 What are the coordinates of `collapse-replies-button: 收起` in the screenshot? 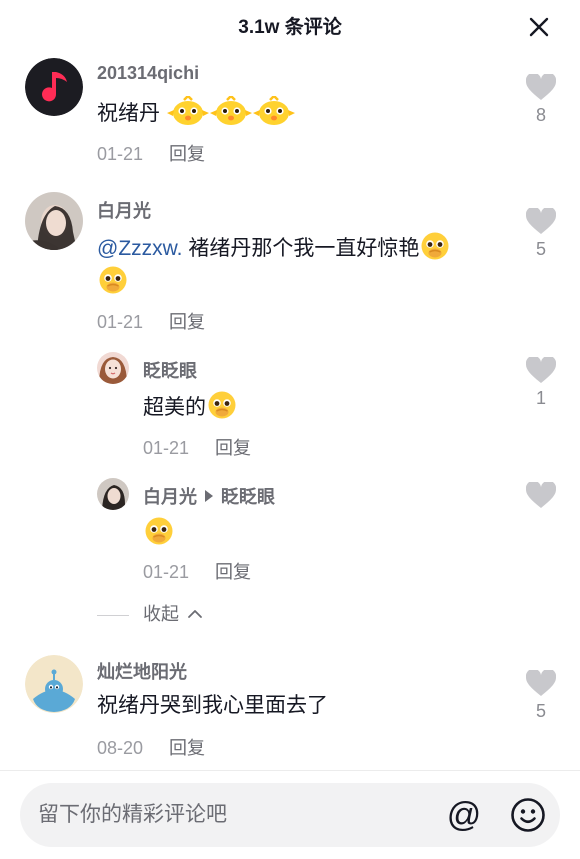 It's located at (150, 613).